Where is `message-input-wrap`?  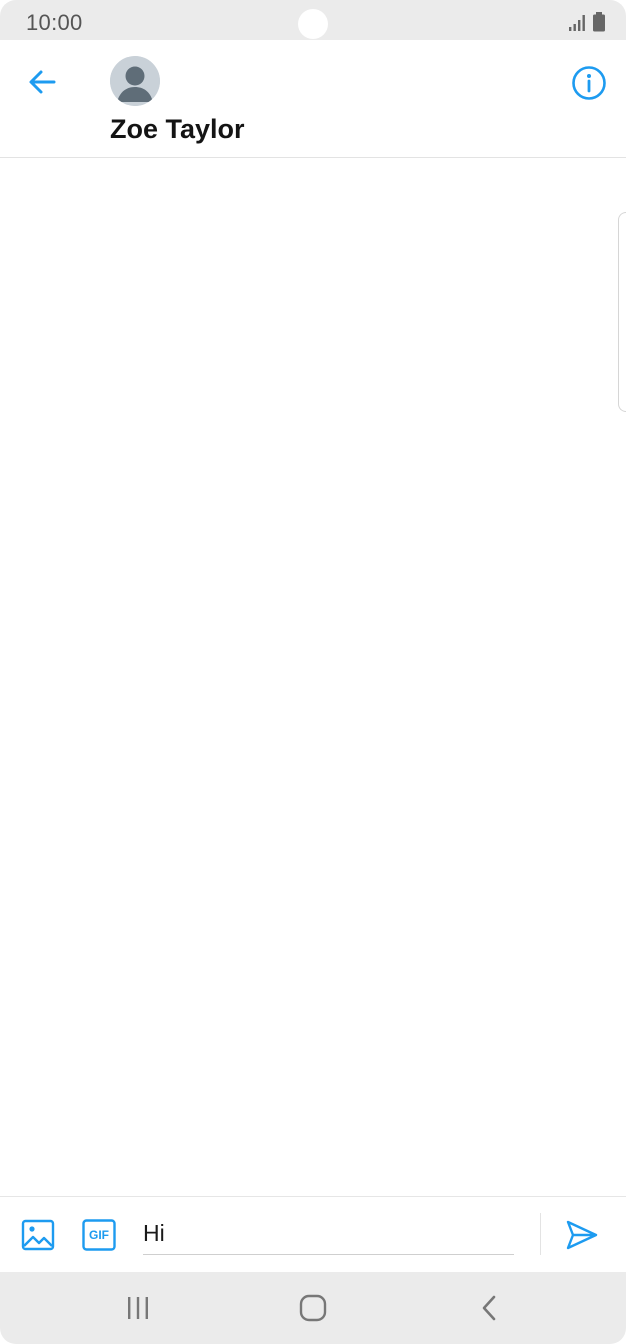
message-input-wrap is located at coordinates (328, 1233).